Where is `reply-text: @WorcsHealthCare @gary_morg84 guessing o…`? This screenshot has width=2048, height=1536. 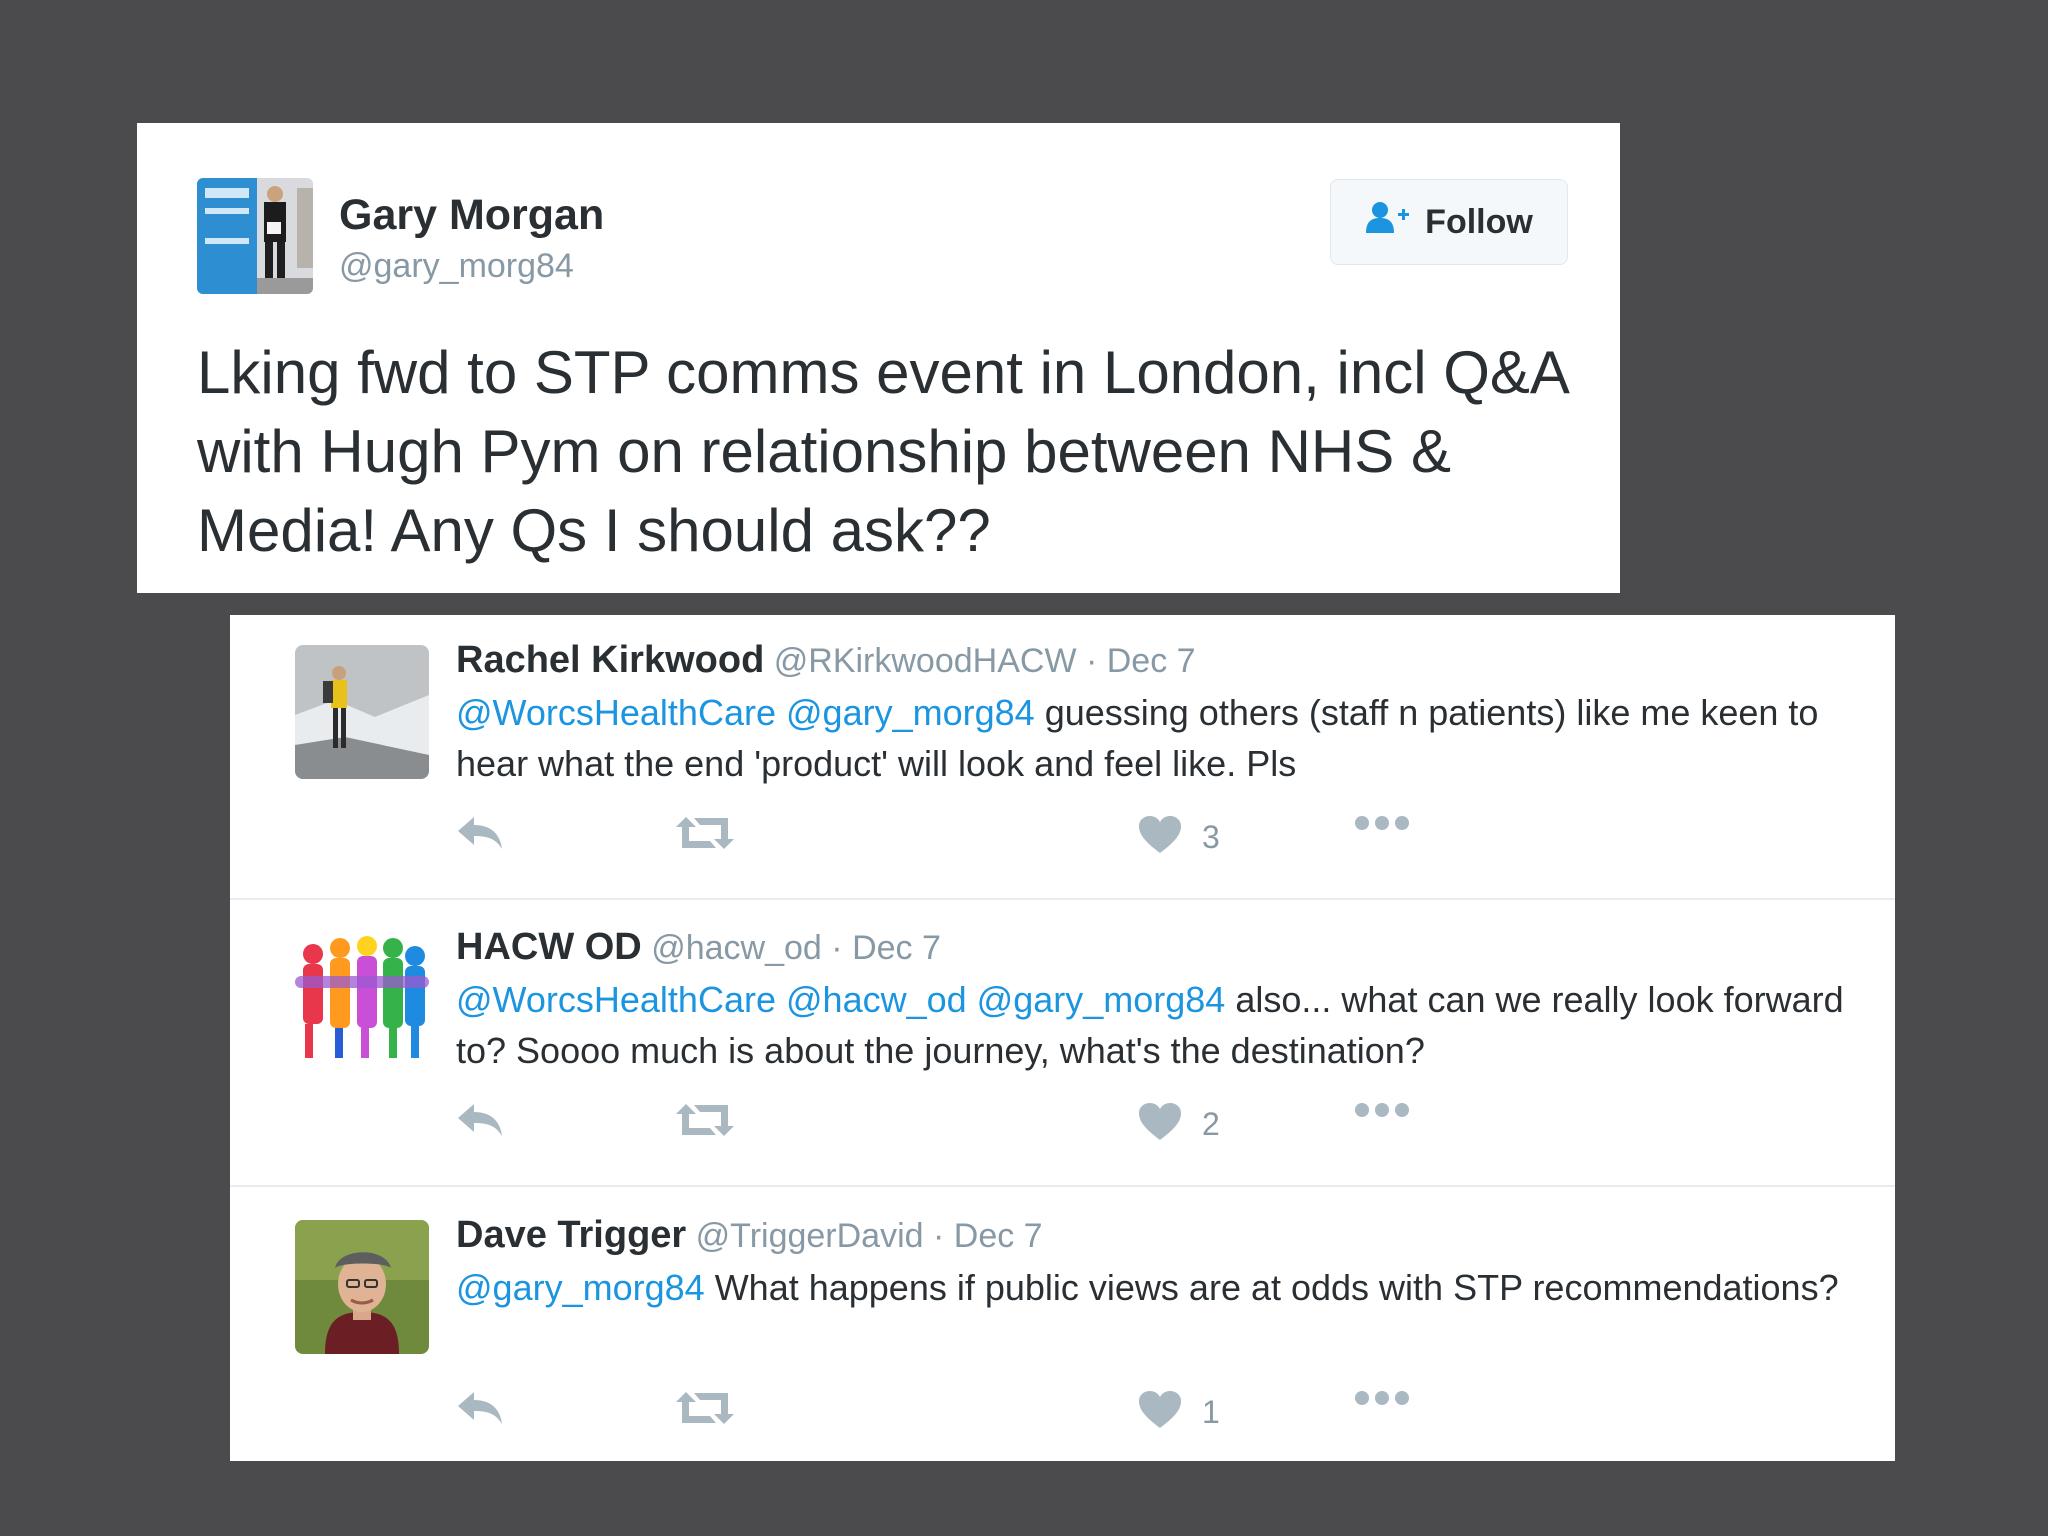 reply-text: @WorcsHealthCare @gary_morg84 guessing o… is located at coordinates (1151, 738).